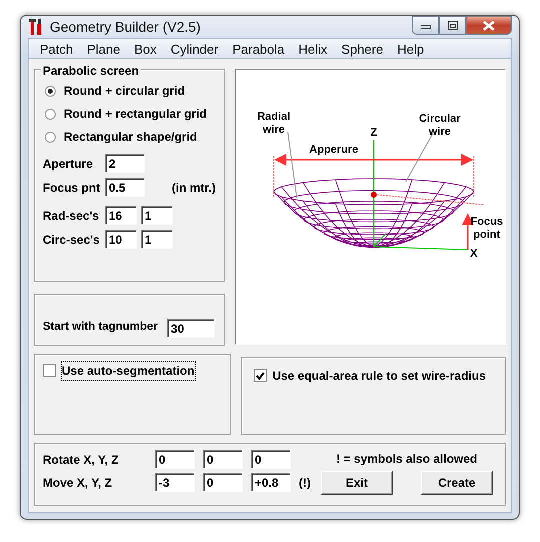  What do you see at coordinates (362, 48) in the screenshot?
I see `menu-item: Sphere` at bounding box center [362, 48].